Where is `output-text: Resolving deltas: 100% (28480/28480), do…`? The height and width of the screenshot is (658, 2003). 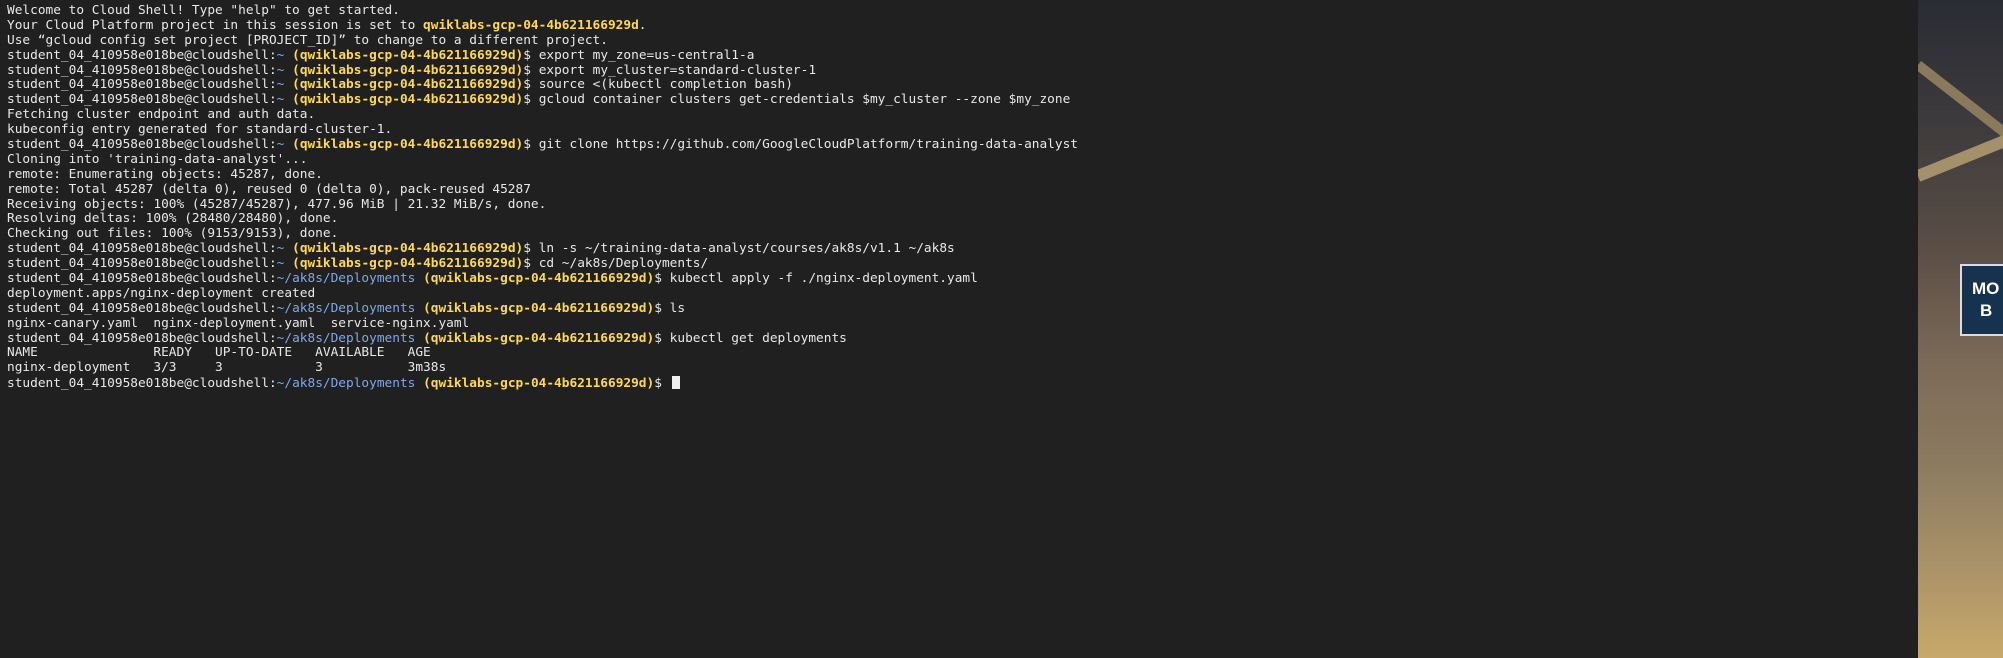 output-text: Resolving deltas: 100% (28480/28480), do… is located at coordinates (173, 219).